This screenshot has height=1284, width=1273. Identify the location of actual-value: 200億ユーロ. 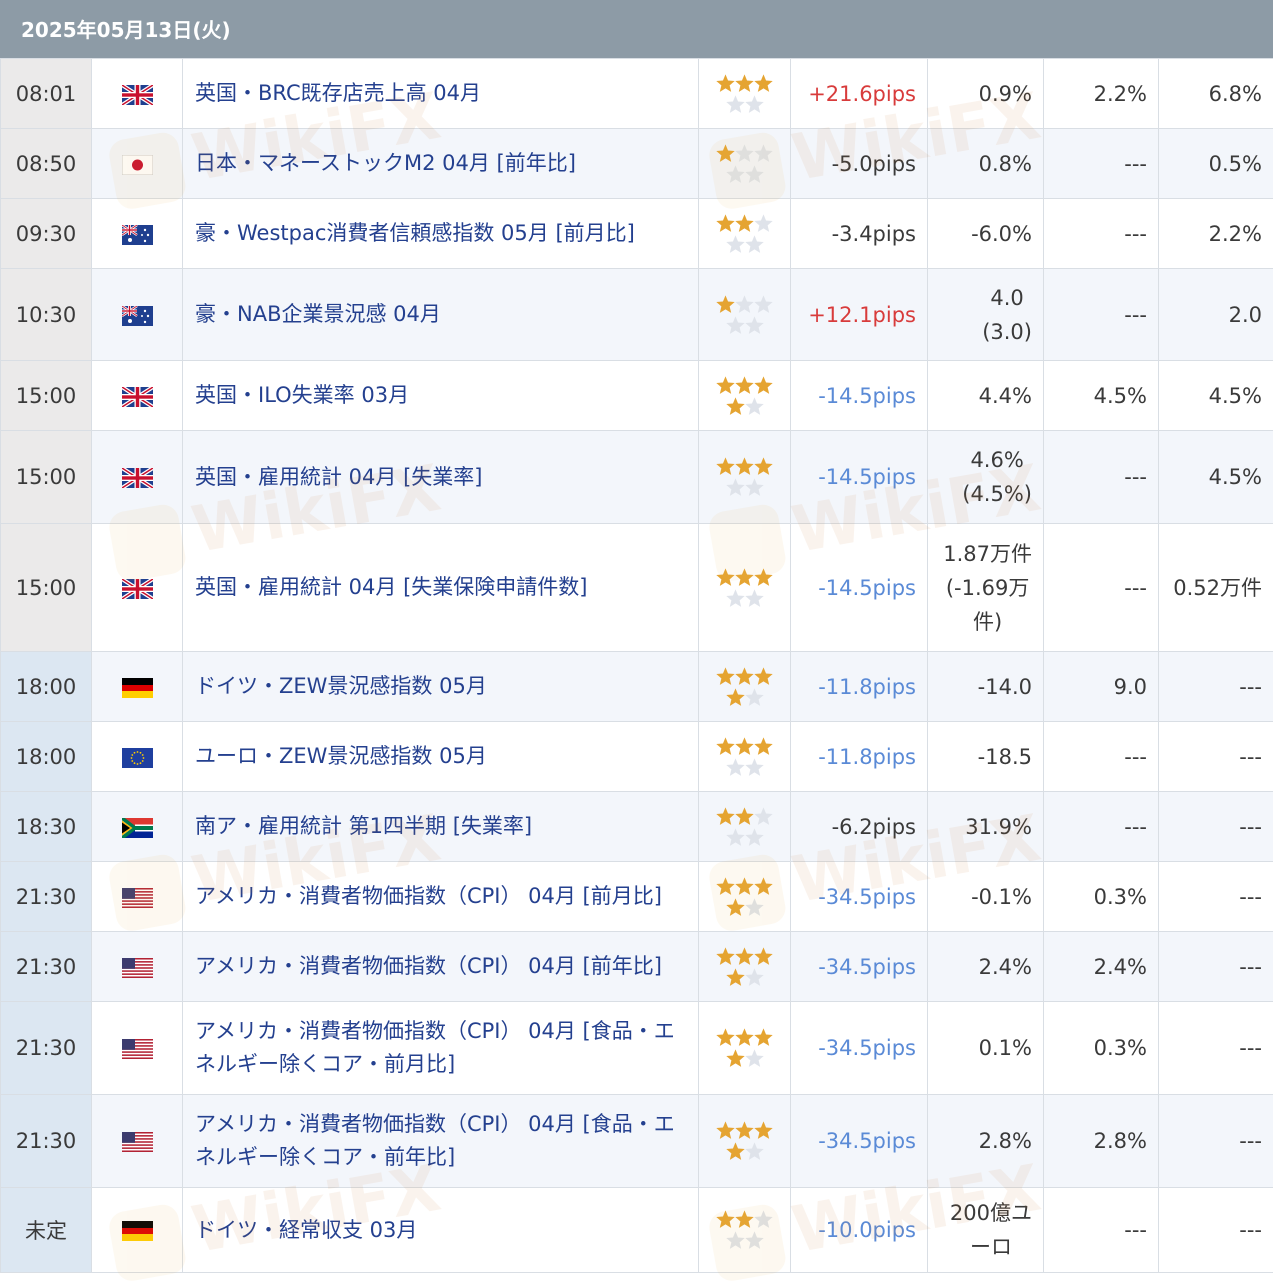
(986, 1230).